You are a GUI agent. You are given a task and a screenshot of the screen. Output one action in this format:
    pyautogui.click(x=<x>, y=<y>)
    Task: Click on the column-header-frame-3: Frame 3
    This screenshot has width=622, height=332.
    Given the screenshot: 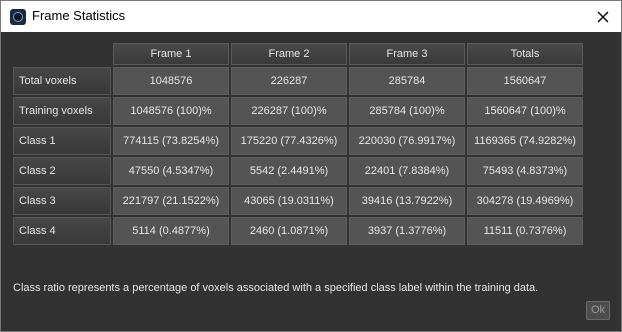 What is the action you would take?
    pyautogui.click(x=407, y=54)
    